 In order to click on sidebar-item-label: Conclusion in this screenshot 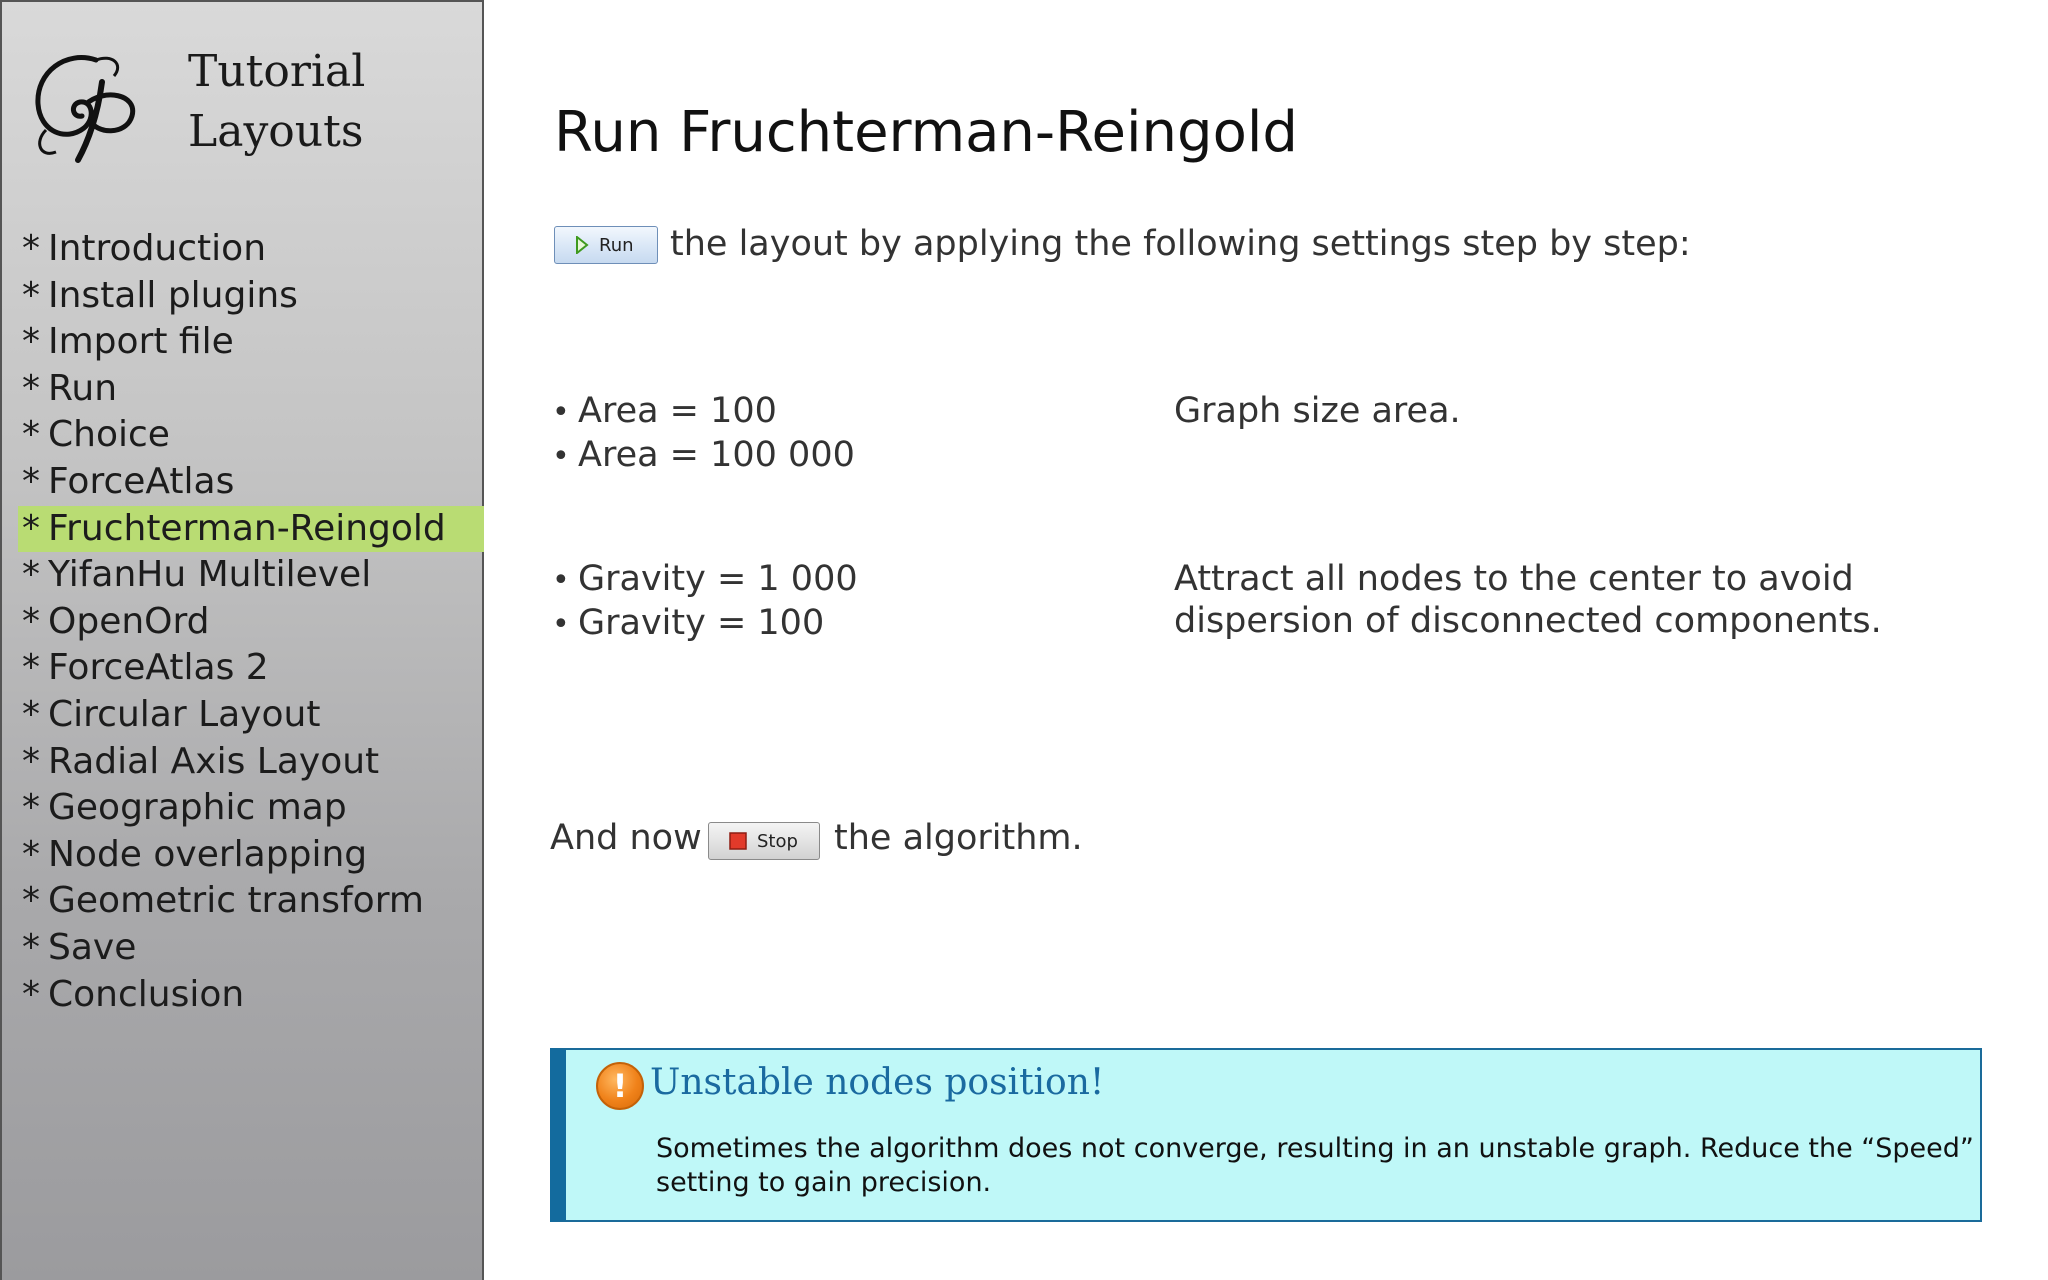, I will do `click(146, 994)`.